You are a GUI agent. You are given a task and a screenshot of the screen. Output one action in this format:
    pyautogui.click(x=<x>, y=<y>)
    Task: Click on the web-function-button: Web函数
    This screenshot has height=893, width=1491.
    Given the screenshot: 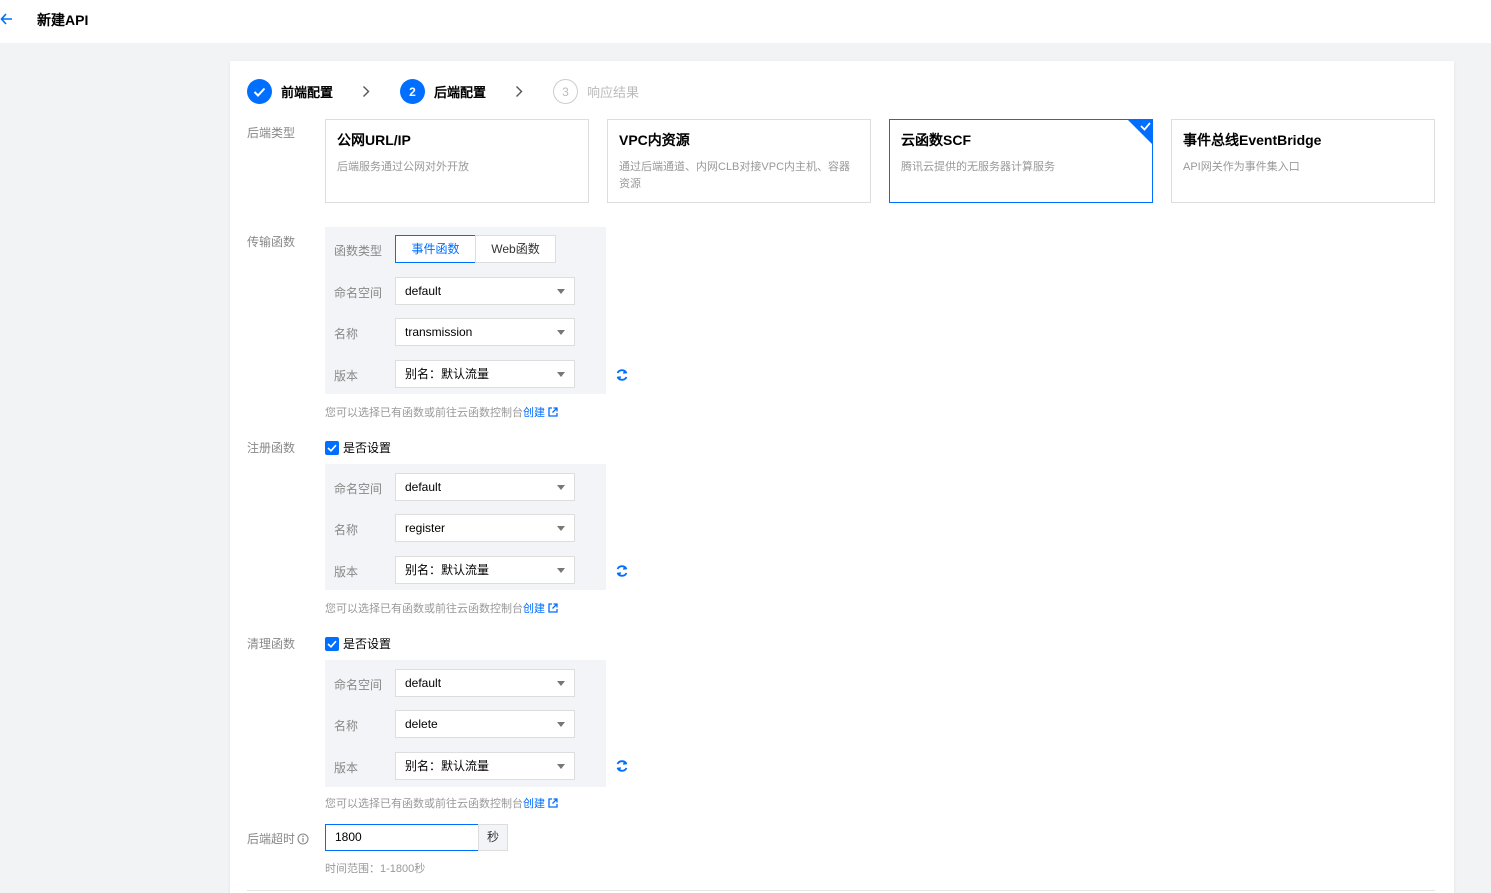 What is the action you would take?
    pyautogui.click(x=515, y=249)
    